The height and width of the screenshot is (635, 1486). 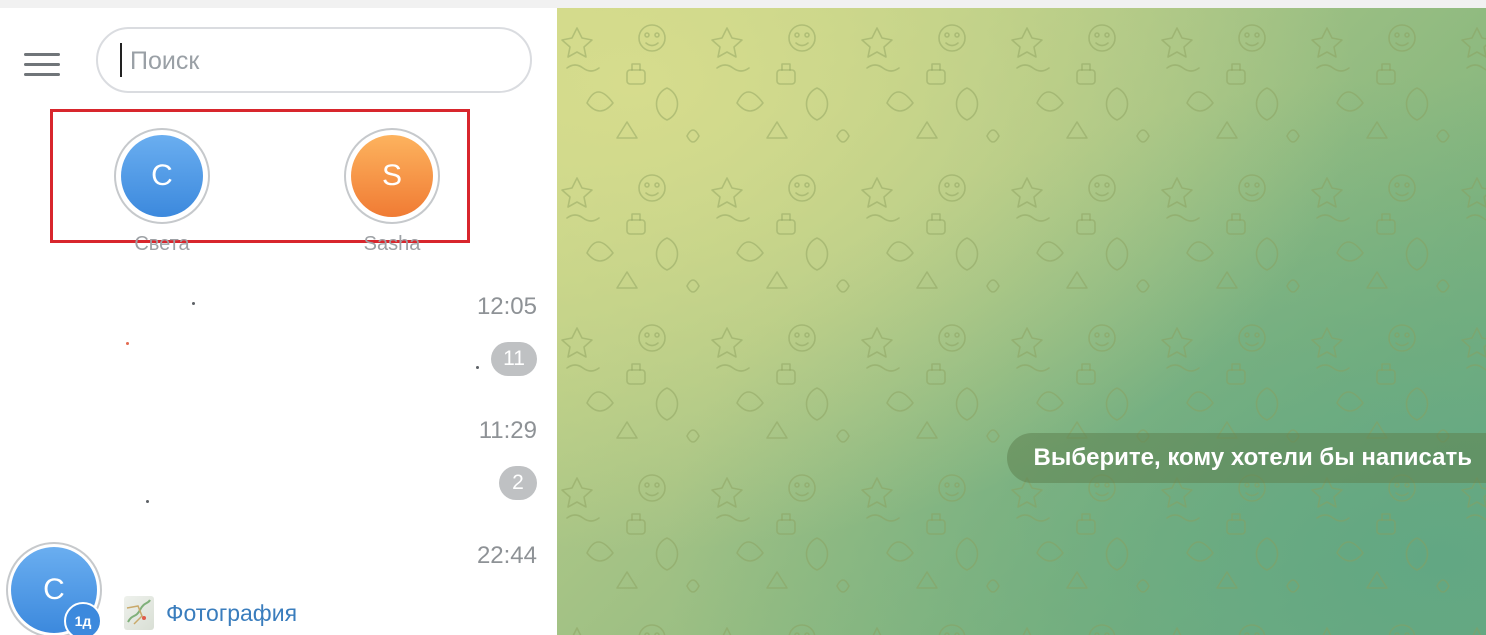 I want to click on story-avatar-sveta: С, so click(x=162, y=176).